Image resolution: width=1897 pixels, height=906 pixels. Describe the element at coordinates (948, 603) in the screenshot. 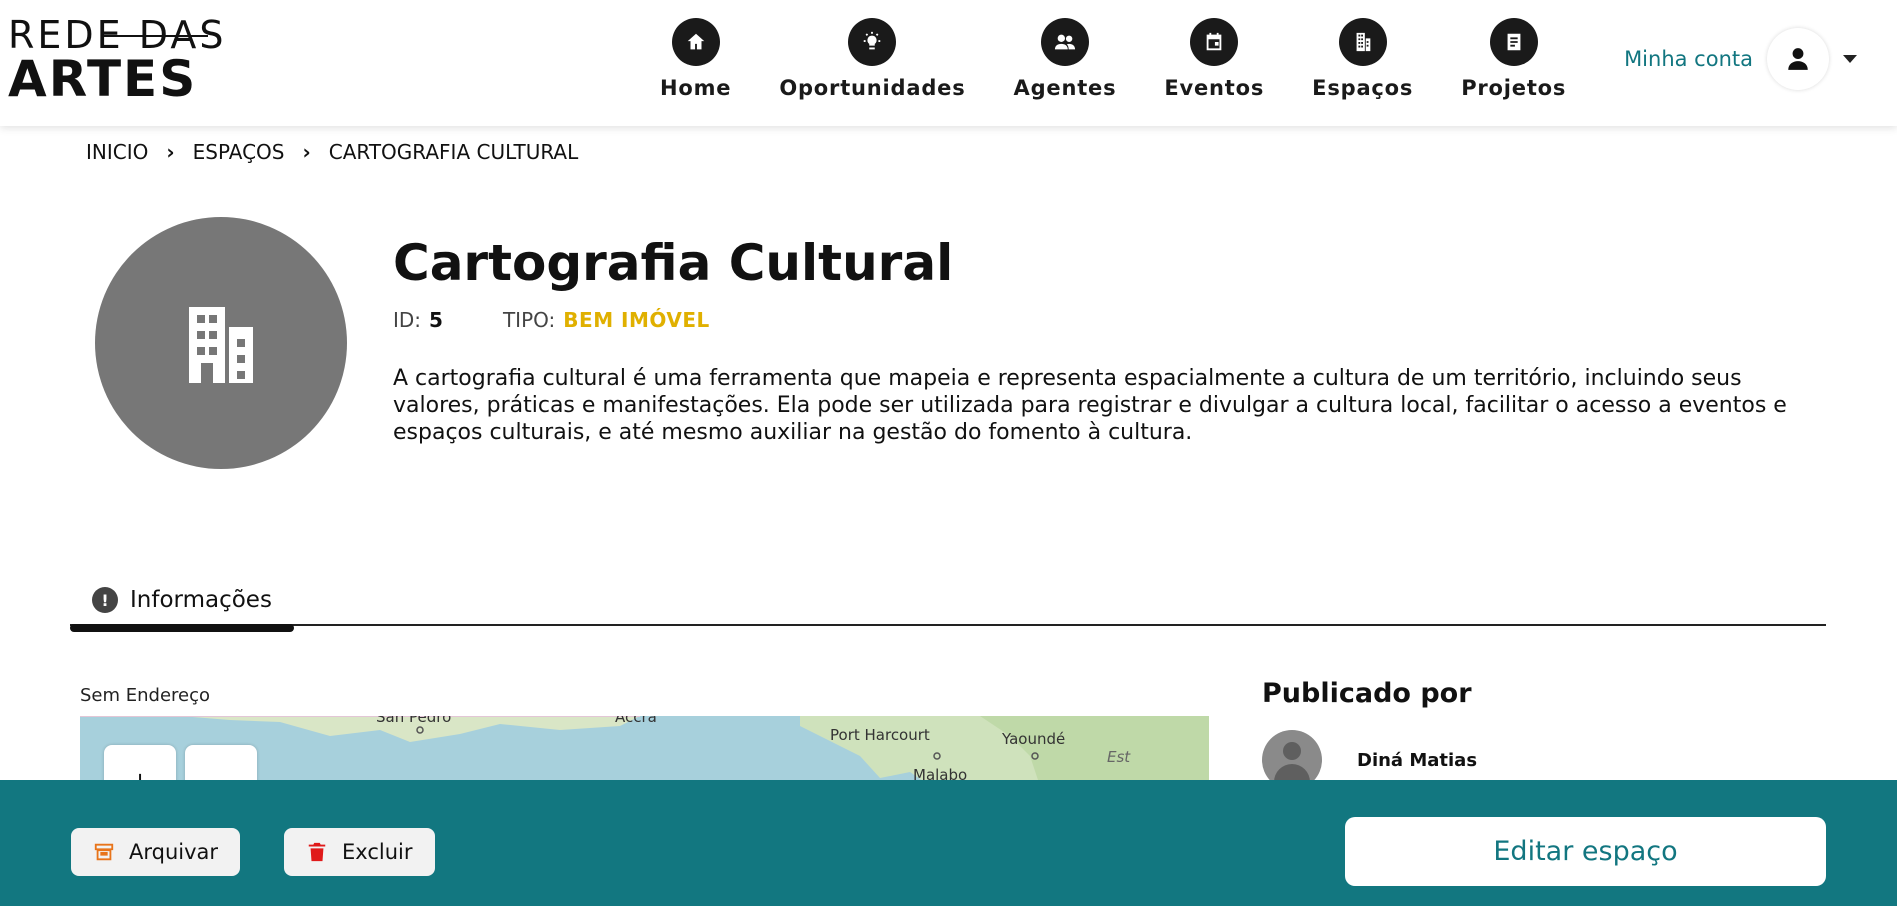

I see `tab-bar: ! Informações` at that location.